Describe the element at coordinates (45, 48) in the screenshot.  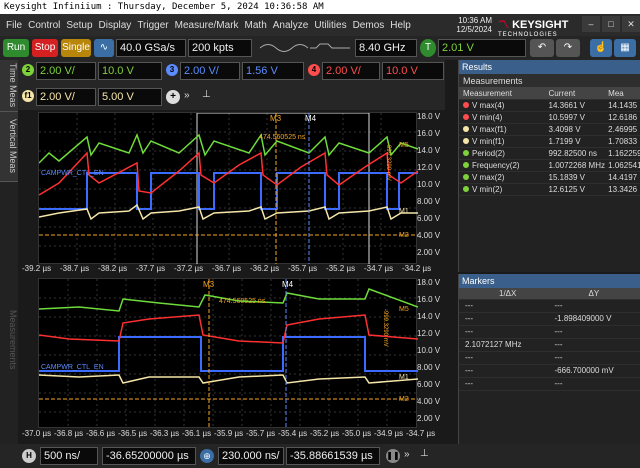
I see `stop-button: Stop` at that location.